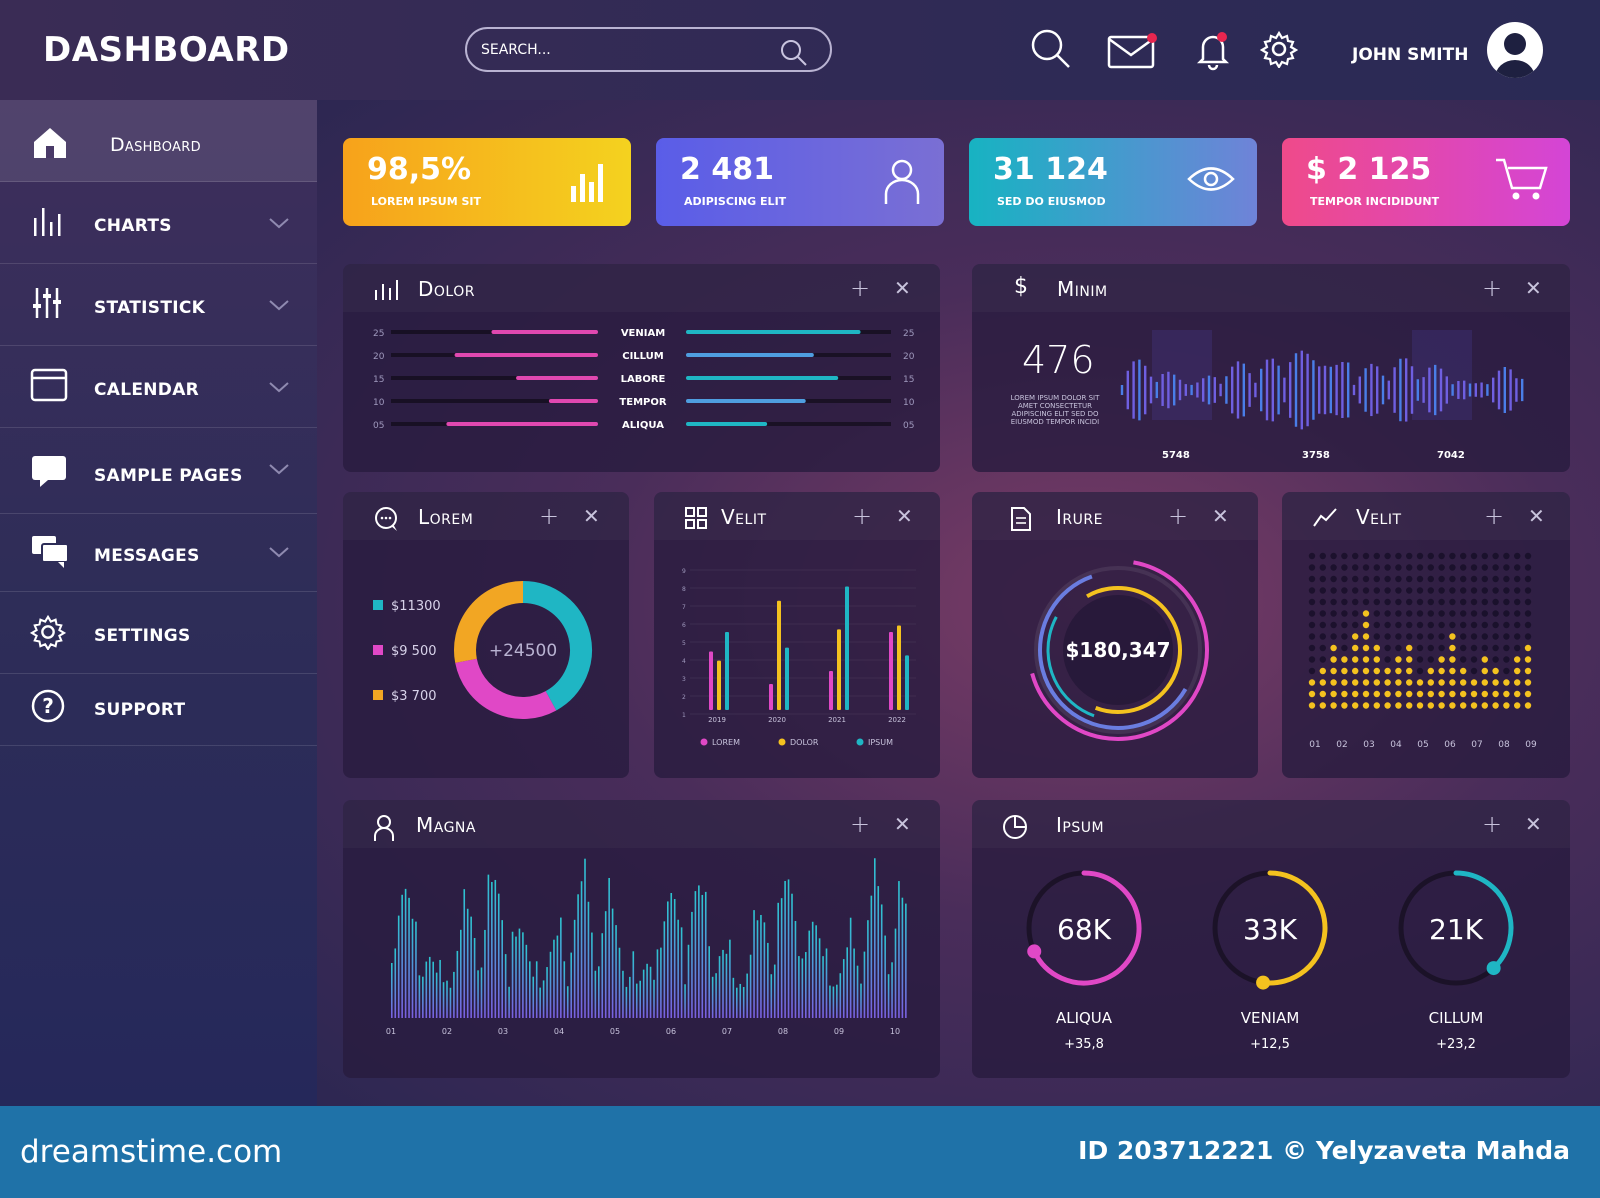 Image resolution: width=1600 pixels, height=1198 pixels. I want to click on gear-icon, so click(1279, 51).